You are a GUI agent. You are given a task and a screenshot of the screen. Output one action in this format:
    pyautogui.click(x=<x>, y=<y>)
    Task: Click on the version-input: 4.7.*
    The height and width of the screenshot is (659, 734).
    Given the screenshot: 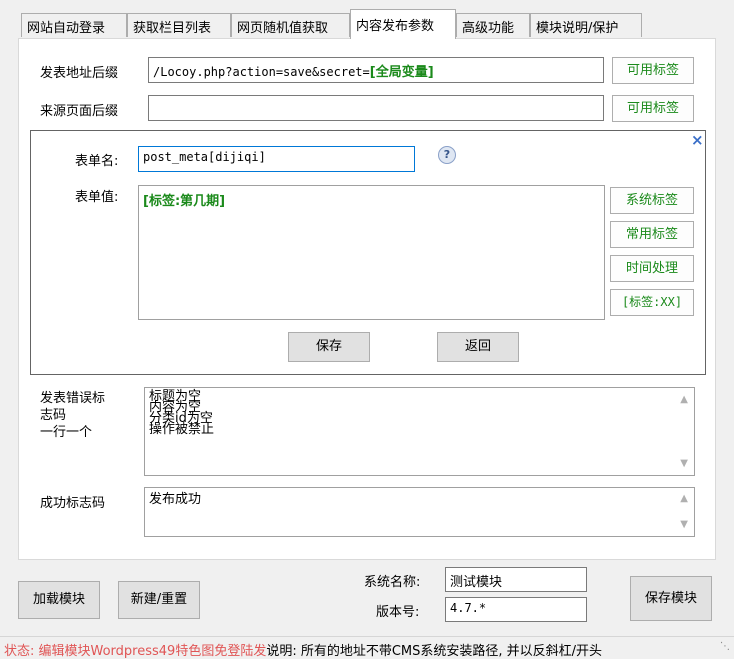 What is the action you would take?
    pyautogui.click(x=516, y=609)
    